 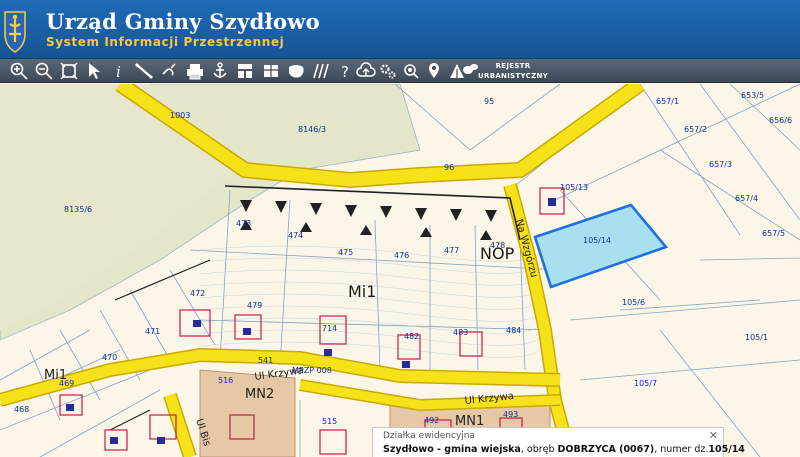 I want to click on parcel-label: 541, so click(x=265, y=360).